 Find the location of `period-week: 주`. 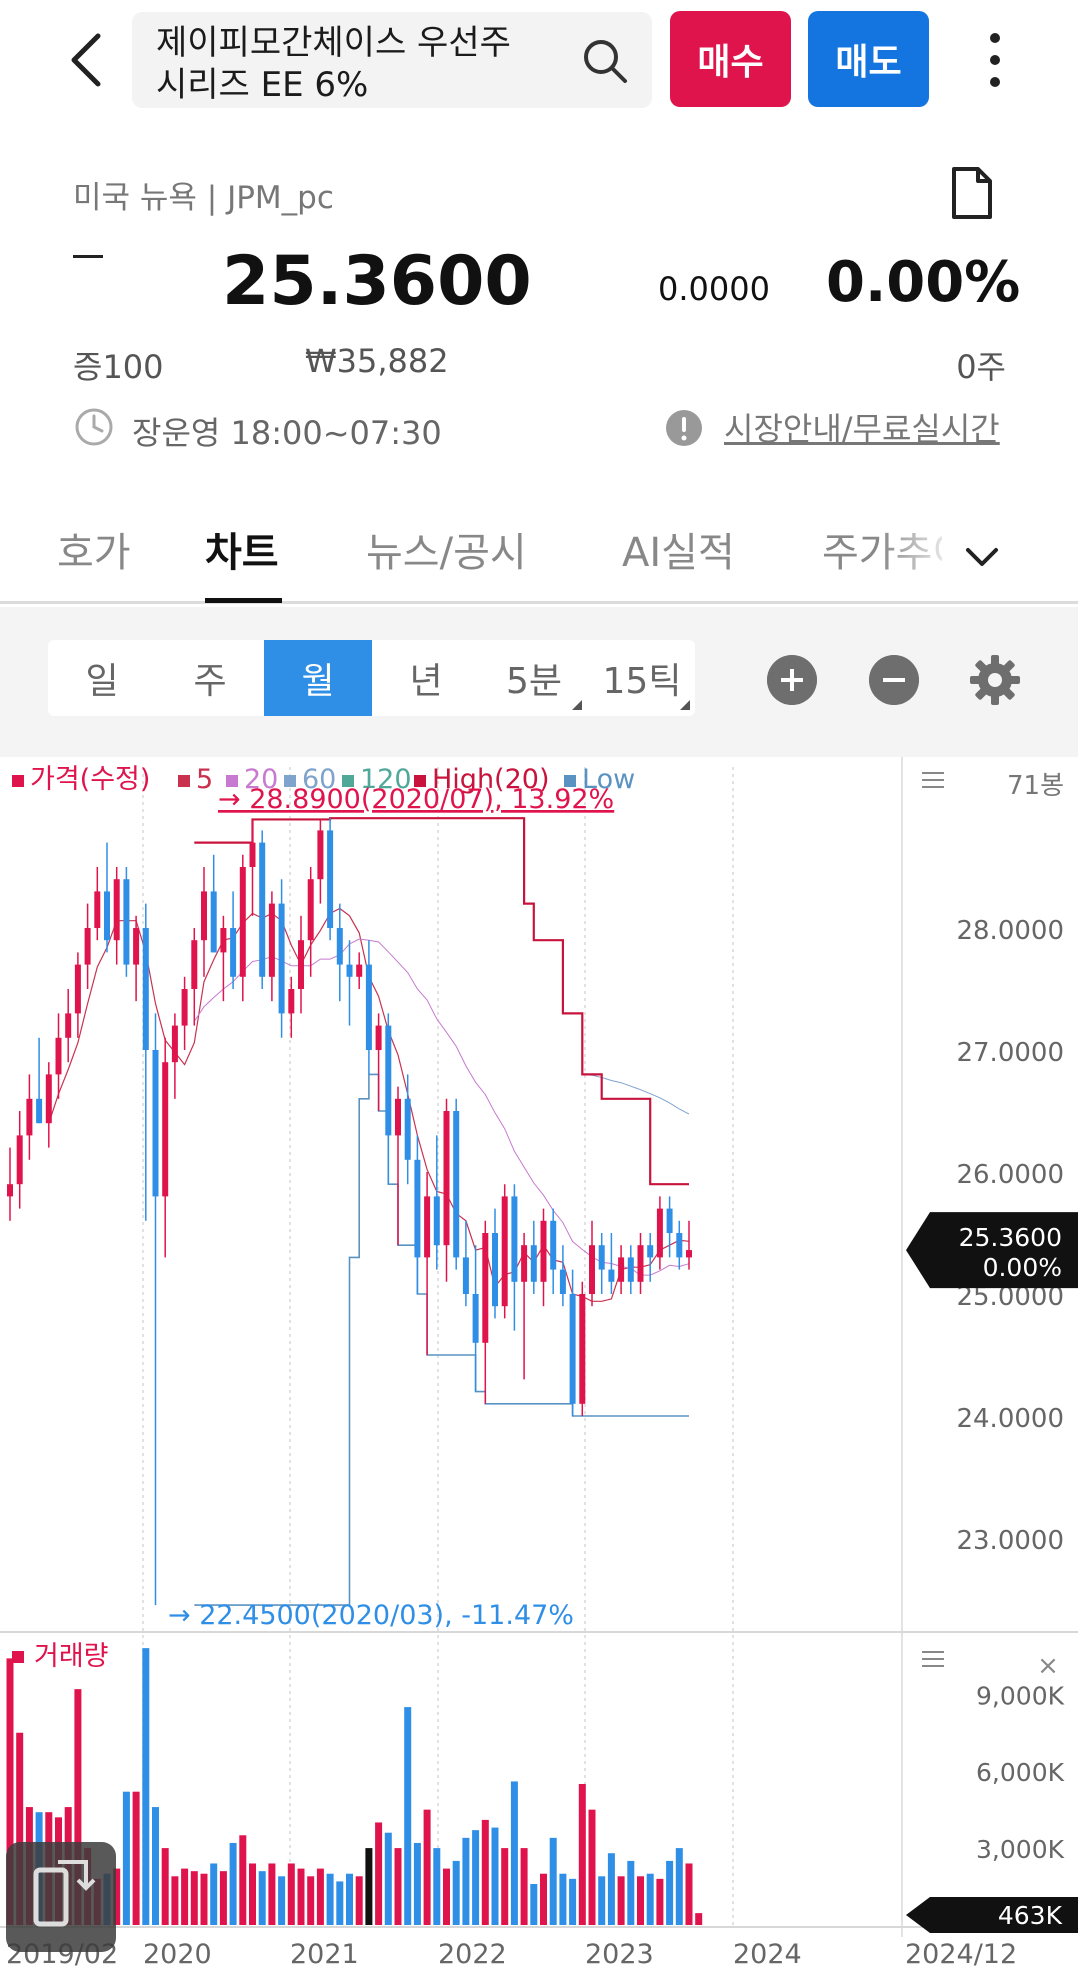

period-week: 주 is located at coordinates (210, 678).